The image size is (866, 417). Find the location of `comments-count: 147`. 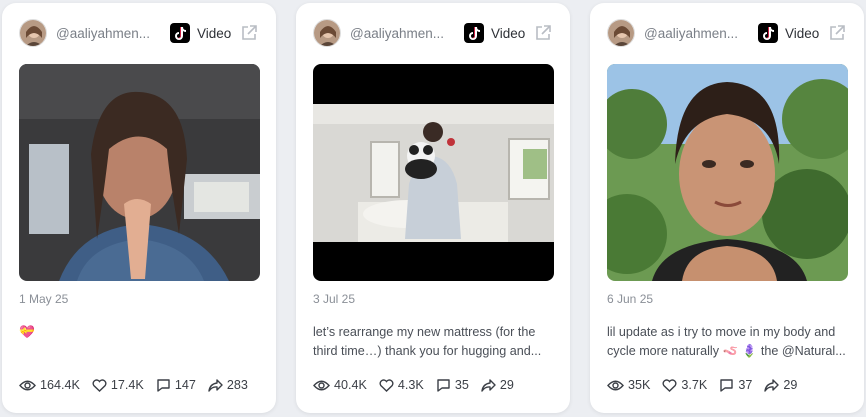

comments-count: 147 is located at coordinates (185, 385).